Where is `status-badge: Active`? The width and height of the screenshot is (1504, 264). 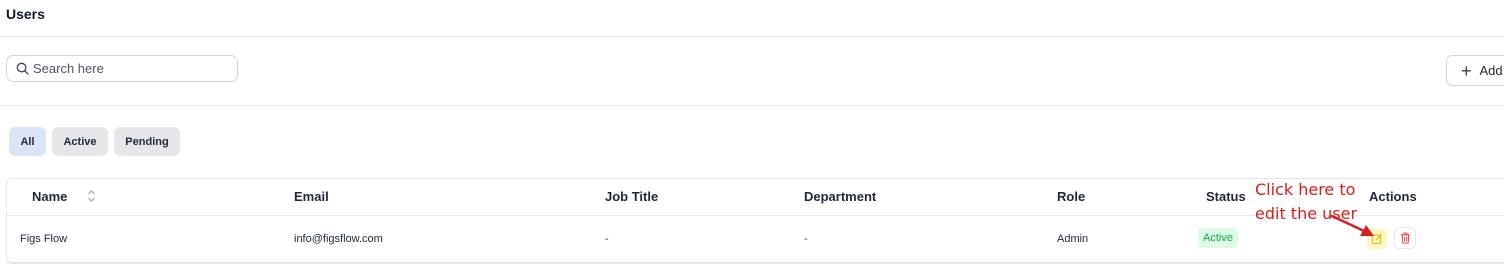
status-badge: Active is located at coordinates (1218, 238).